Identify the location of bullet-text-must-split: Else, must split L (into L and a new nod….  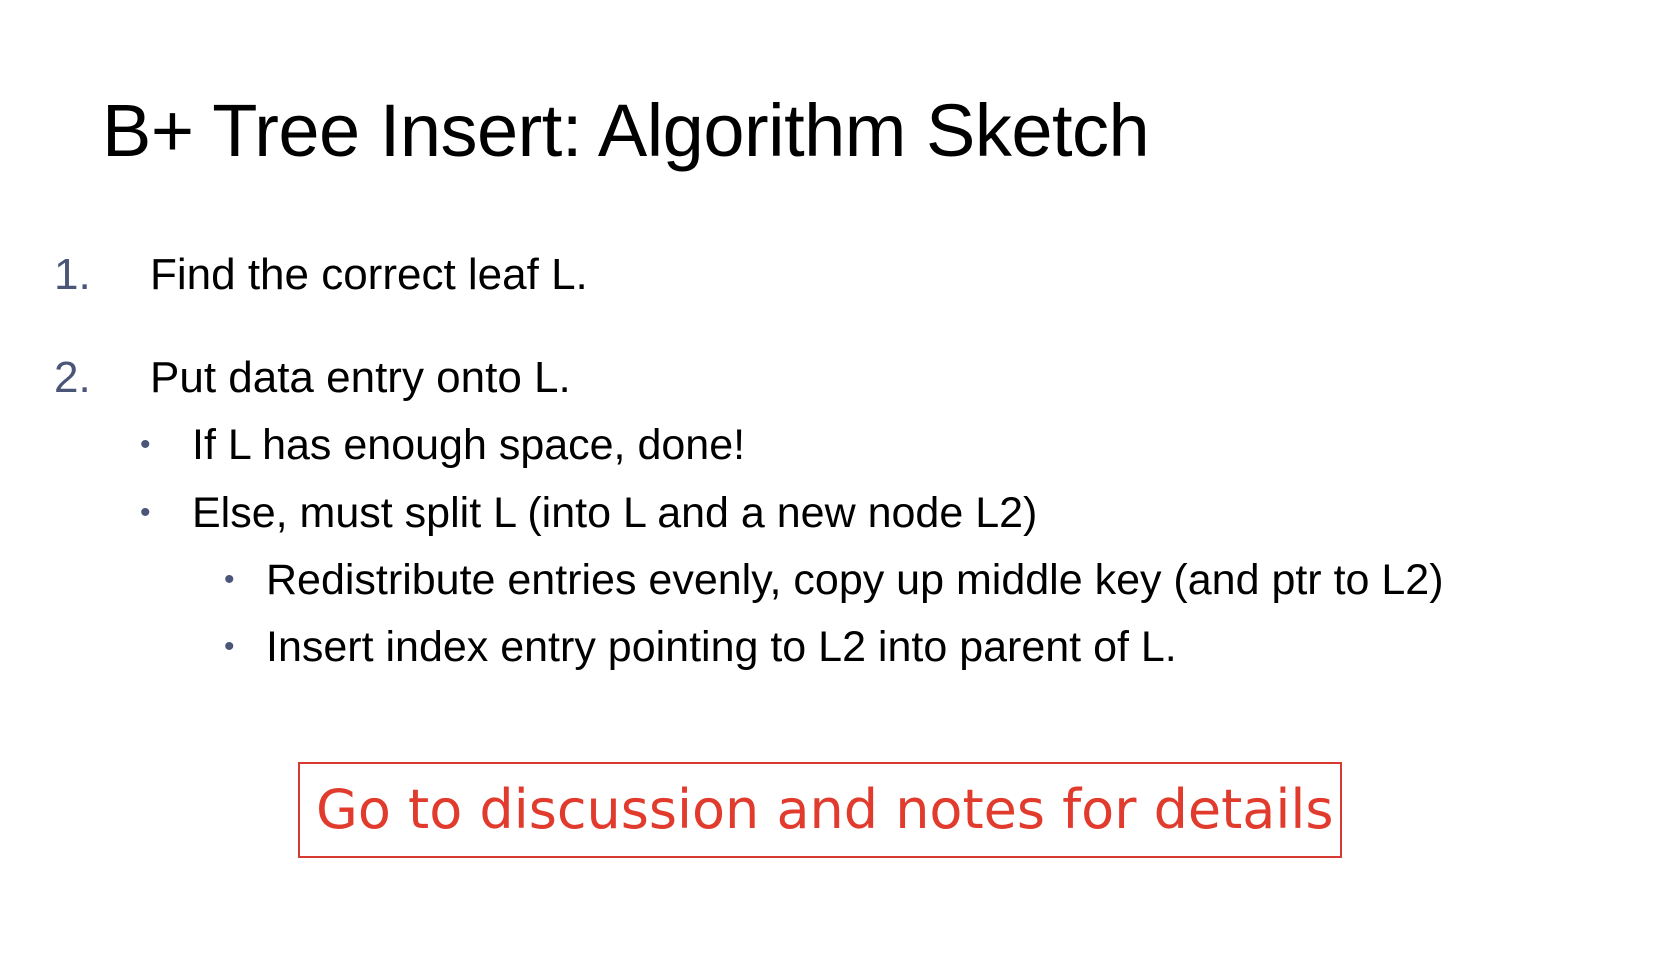
(615, 513).